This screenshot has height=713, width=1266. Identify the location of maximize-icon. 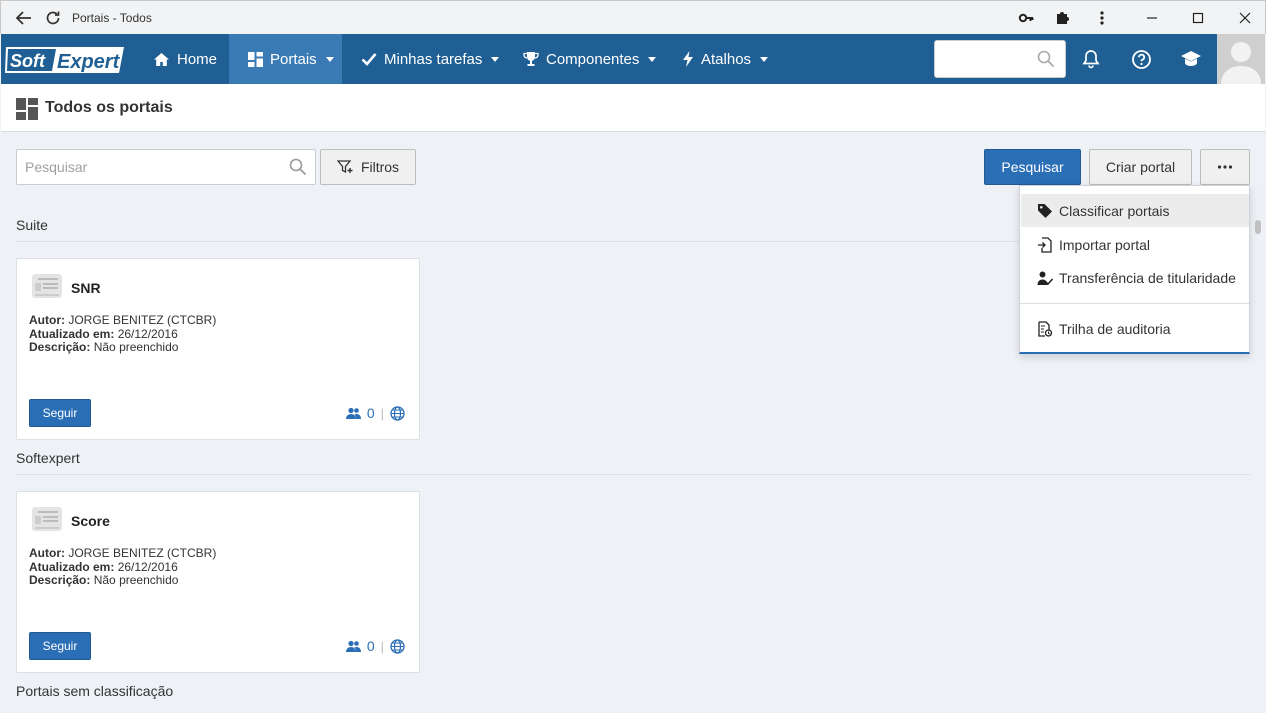
(1198, 18).